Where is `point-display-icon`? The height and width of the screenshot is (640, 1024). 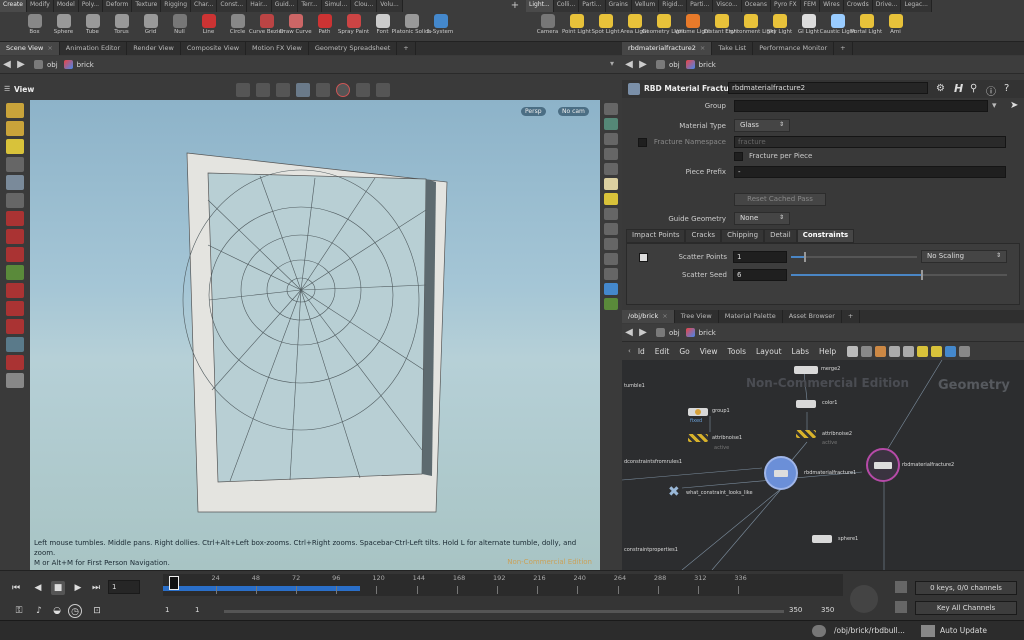 point-display-icon is located at coordinates (611, 154).